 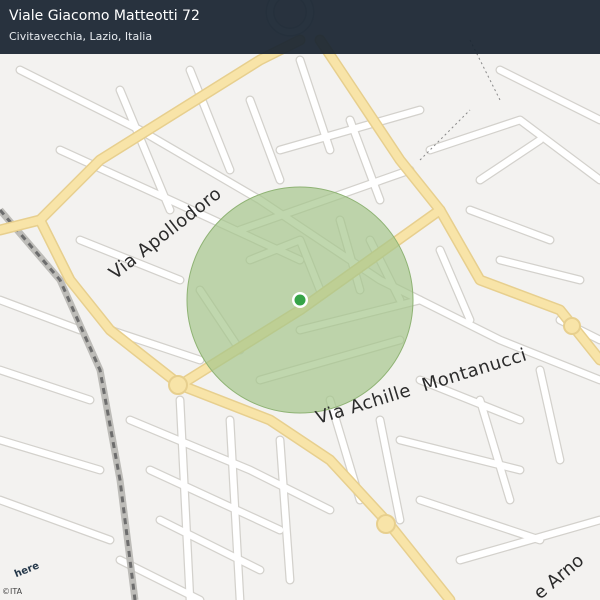 What do you see at coordinates (25, 571) in the screenshot?
I see `here-logo: here` at bounding box center [25, 571].